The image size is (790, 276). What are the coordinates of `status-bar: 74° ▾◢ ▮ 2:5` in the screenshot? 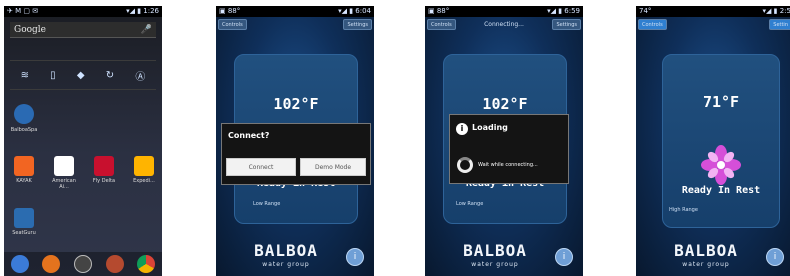 It's located at (713, 11).